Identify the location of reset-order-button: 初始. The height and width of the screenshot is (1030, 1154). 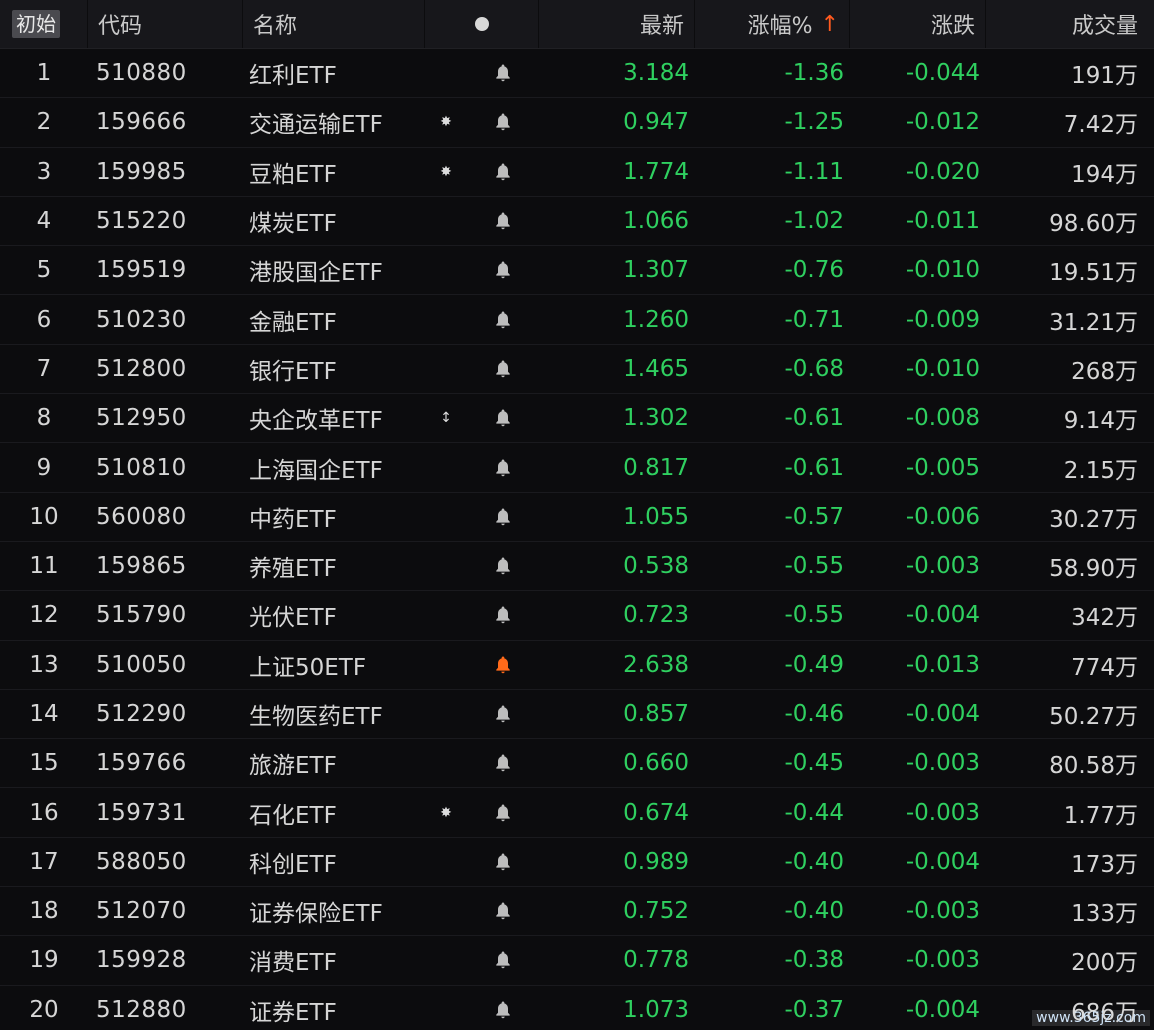
(36, 24).